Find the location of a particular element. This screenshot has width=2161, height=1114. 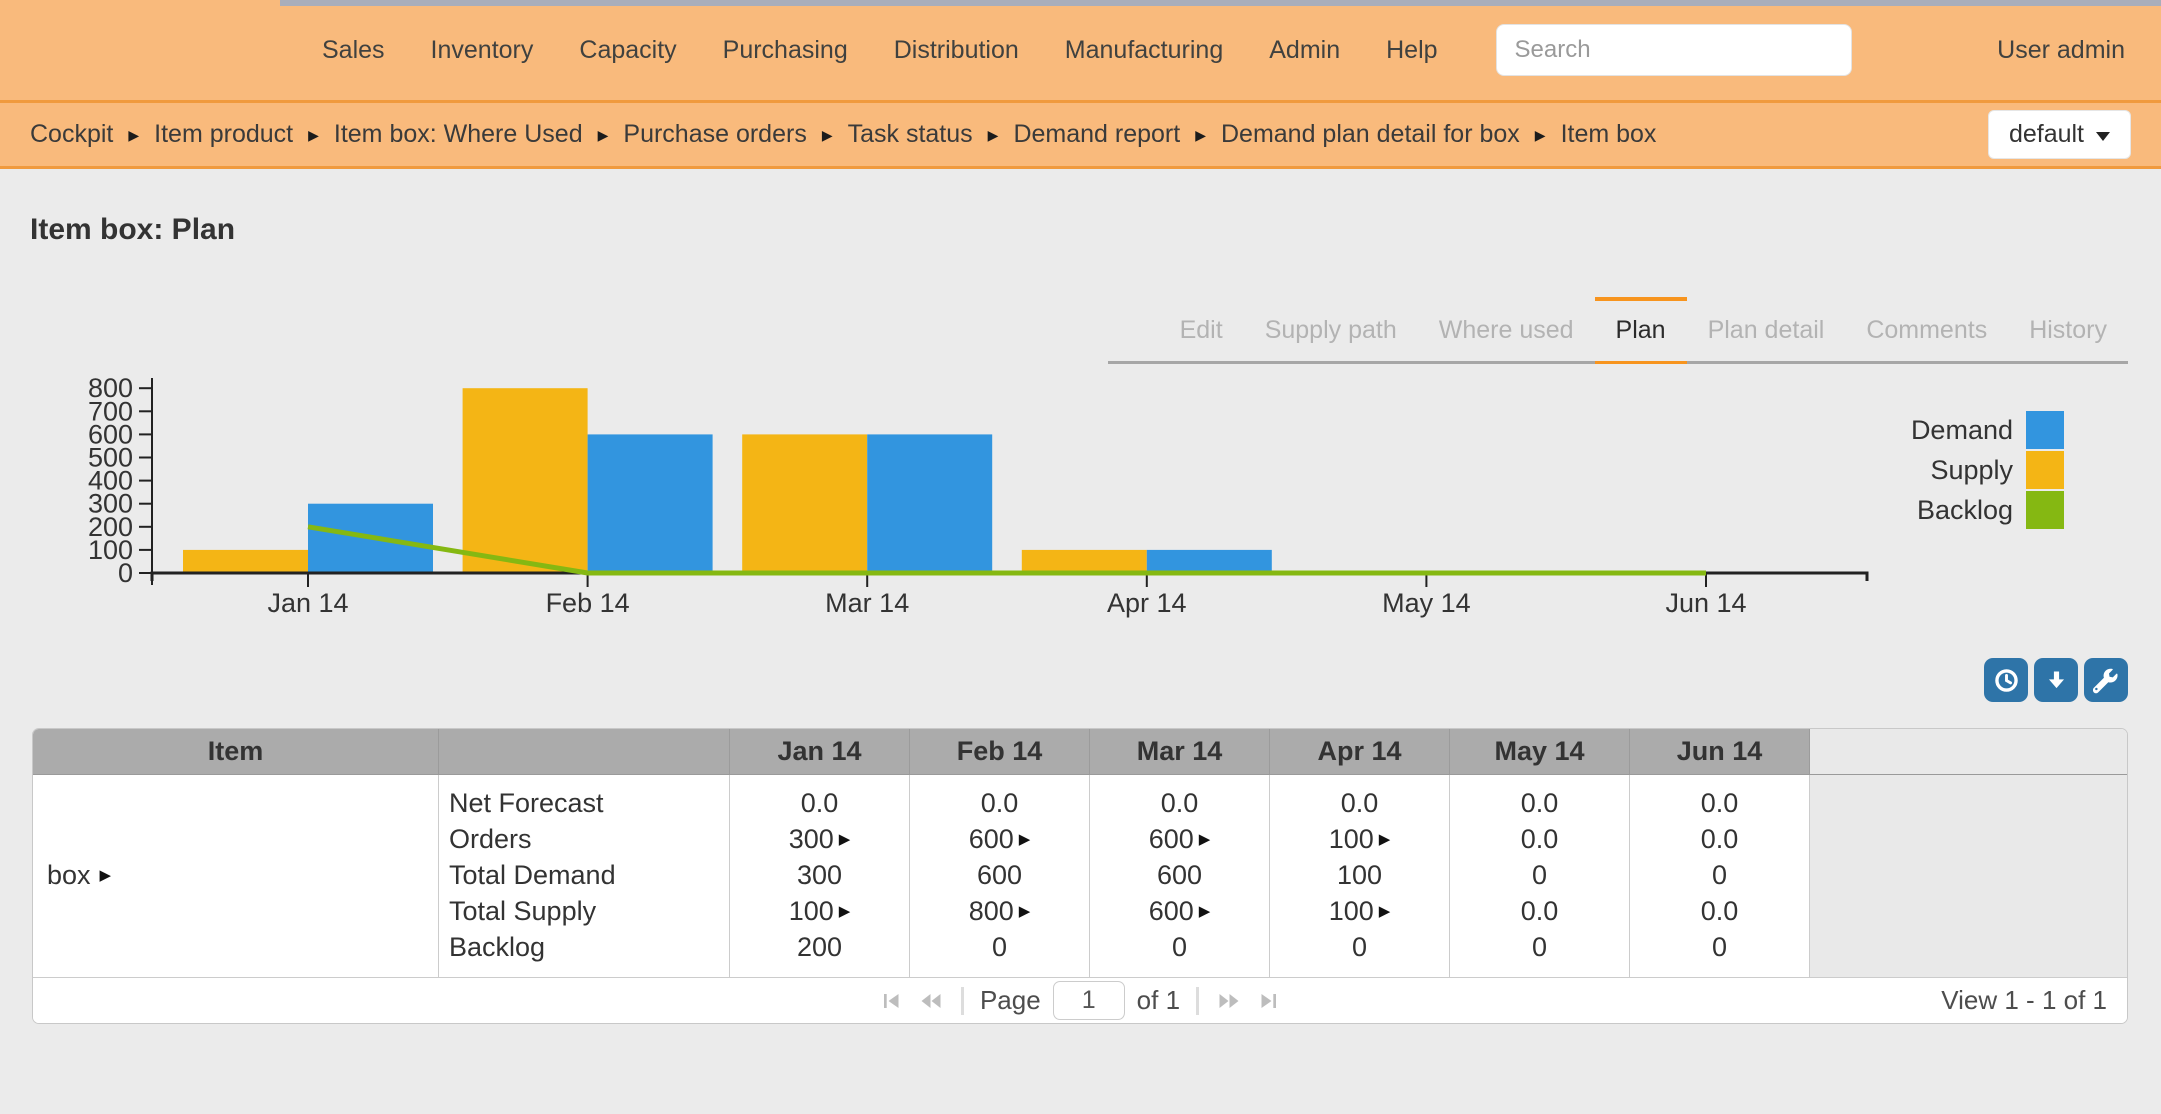

item-drill-arrow-icon: ▶ is located at coordinates (106, 875).